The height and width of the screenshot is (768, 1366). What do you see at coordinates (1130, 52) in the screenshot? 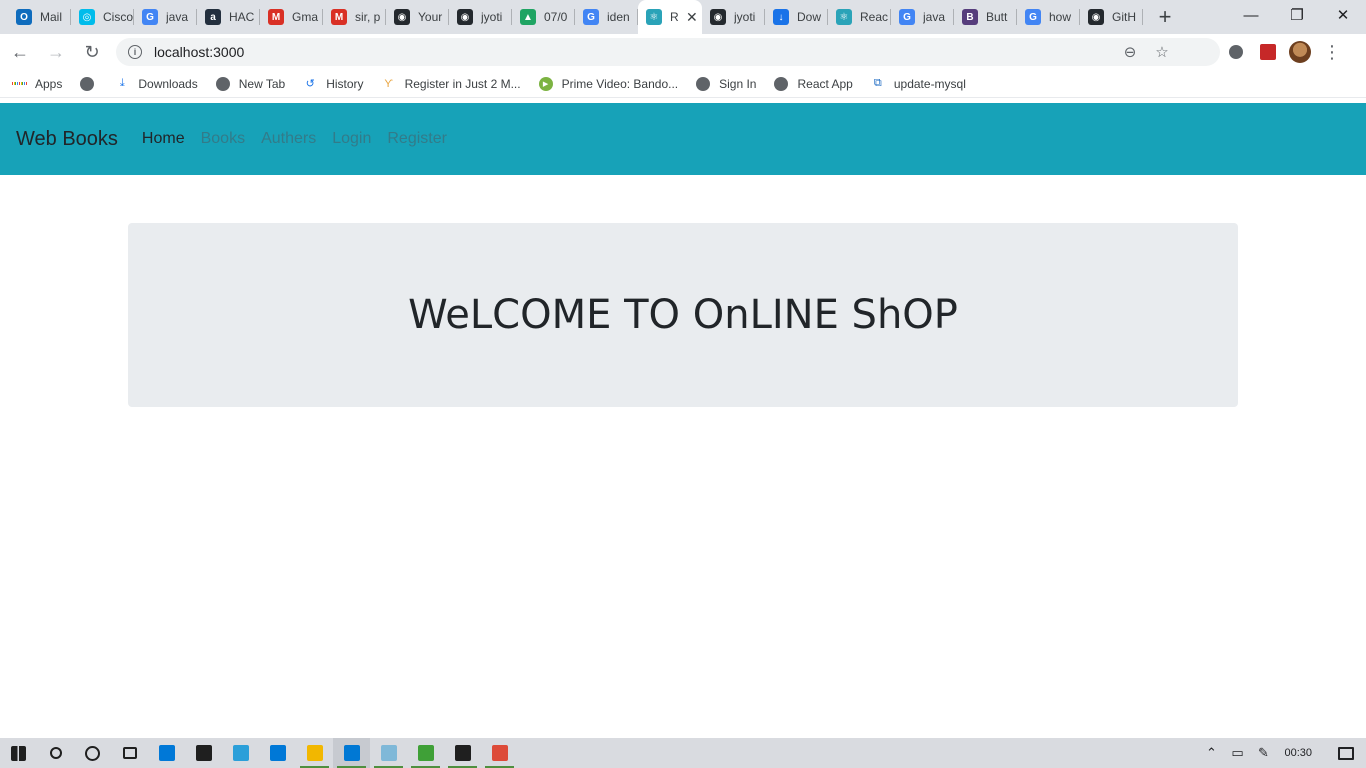
I see `zoom-icon: ⊖` at bounding box center [1130, 52].